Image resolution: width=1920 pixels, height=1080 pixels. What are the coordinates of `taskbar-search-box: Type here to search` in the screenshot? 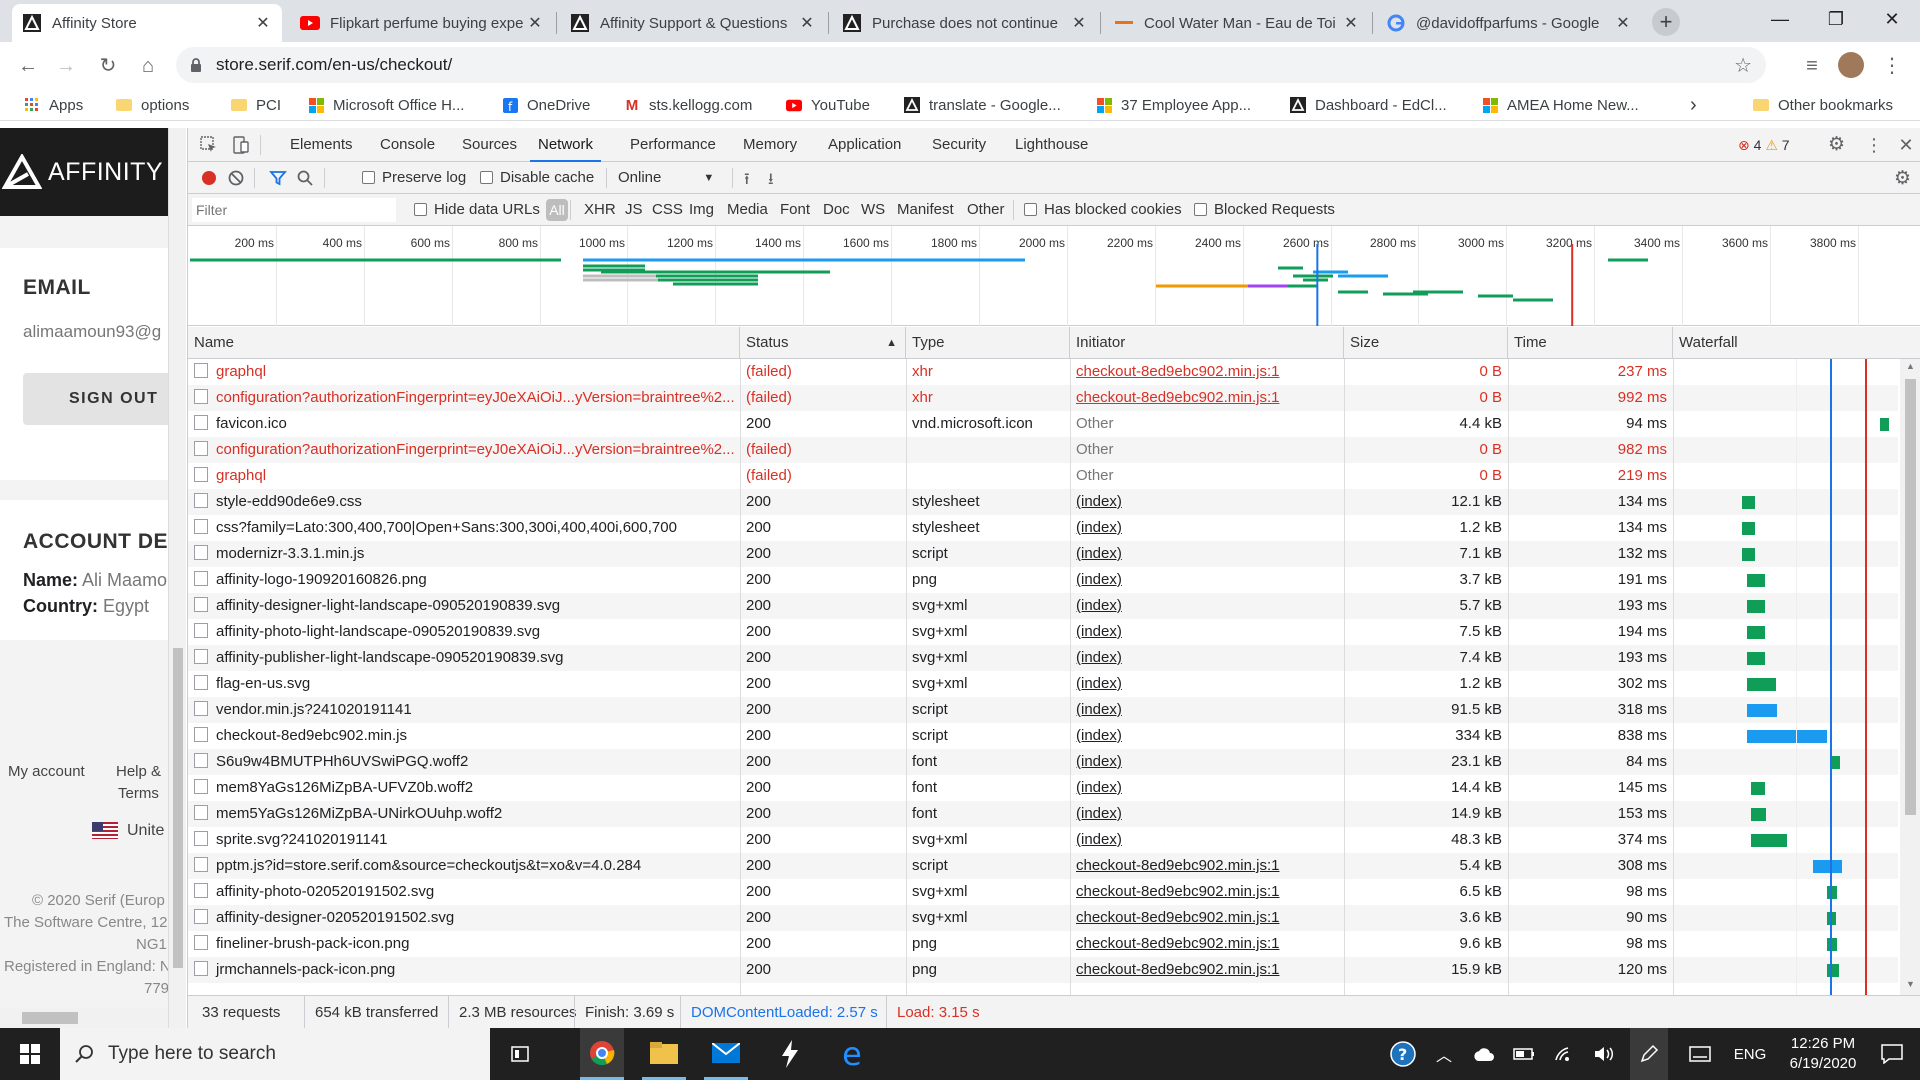 It's located at (275, 1054).